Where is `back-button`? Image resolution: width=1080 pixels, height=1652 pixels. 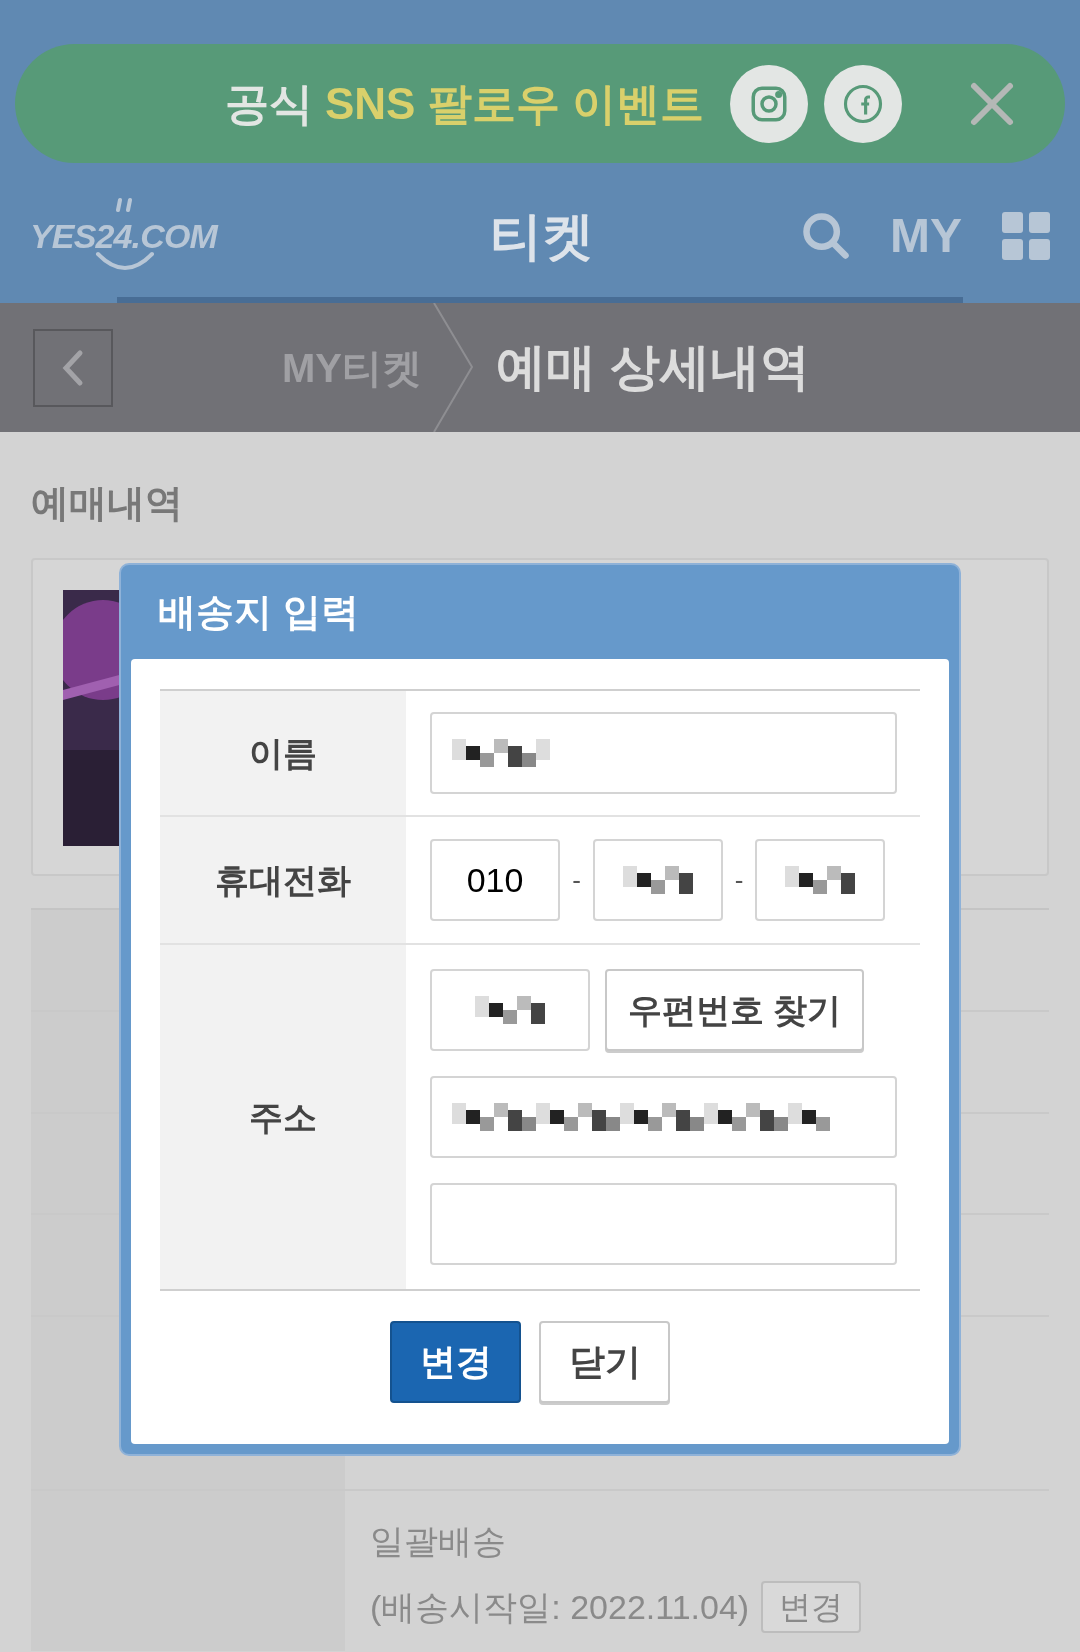
back-button is located at coordinates (73, 367).